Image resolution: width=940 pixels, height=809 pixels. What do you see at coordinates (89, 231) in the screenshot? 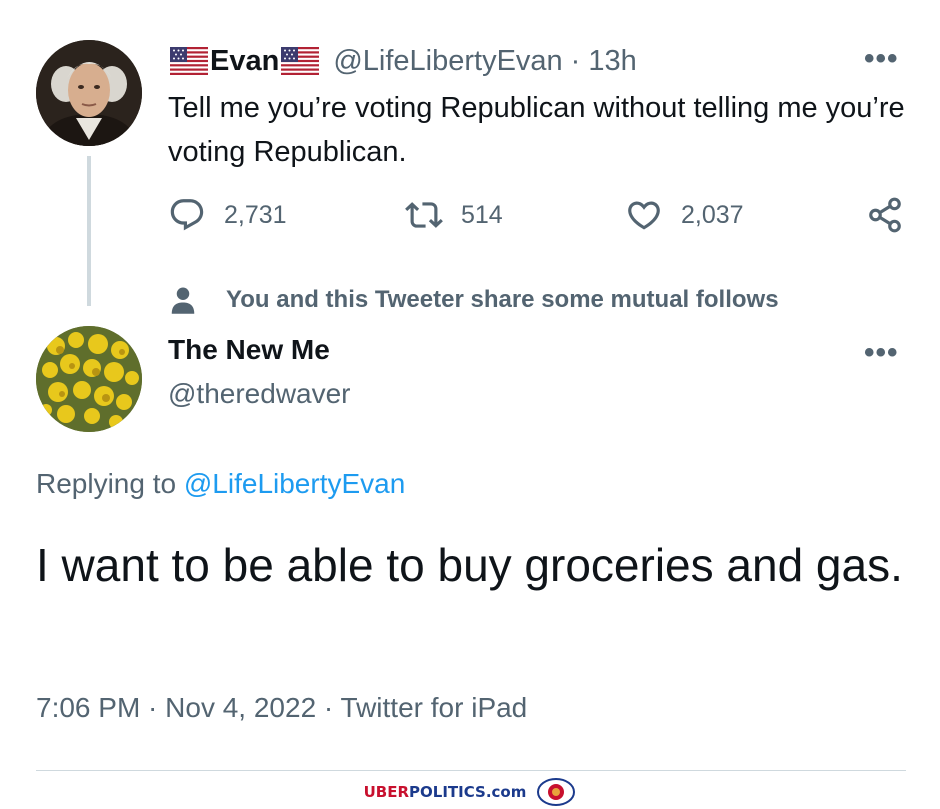
I see `thread-line` at bounding box center [89, 231].